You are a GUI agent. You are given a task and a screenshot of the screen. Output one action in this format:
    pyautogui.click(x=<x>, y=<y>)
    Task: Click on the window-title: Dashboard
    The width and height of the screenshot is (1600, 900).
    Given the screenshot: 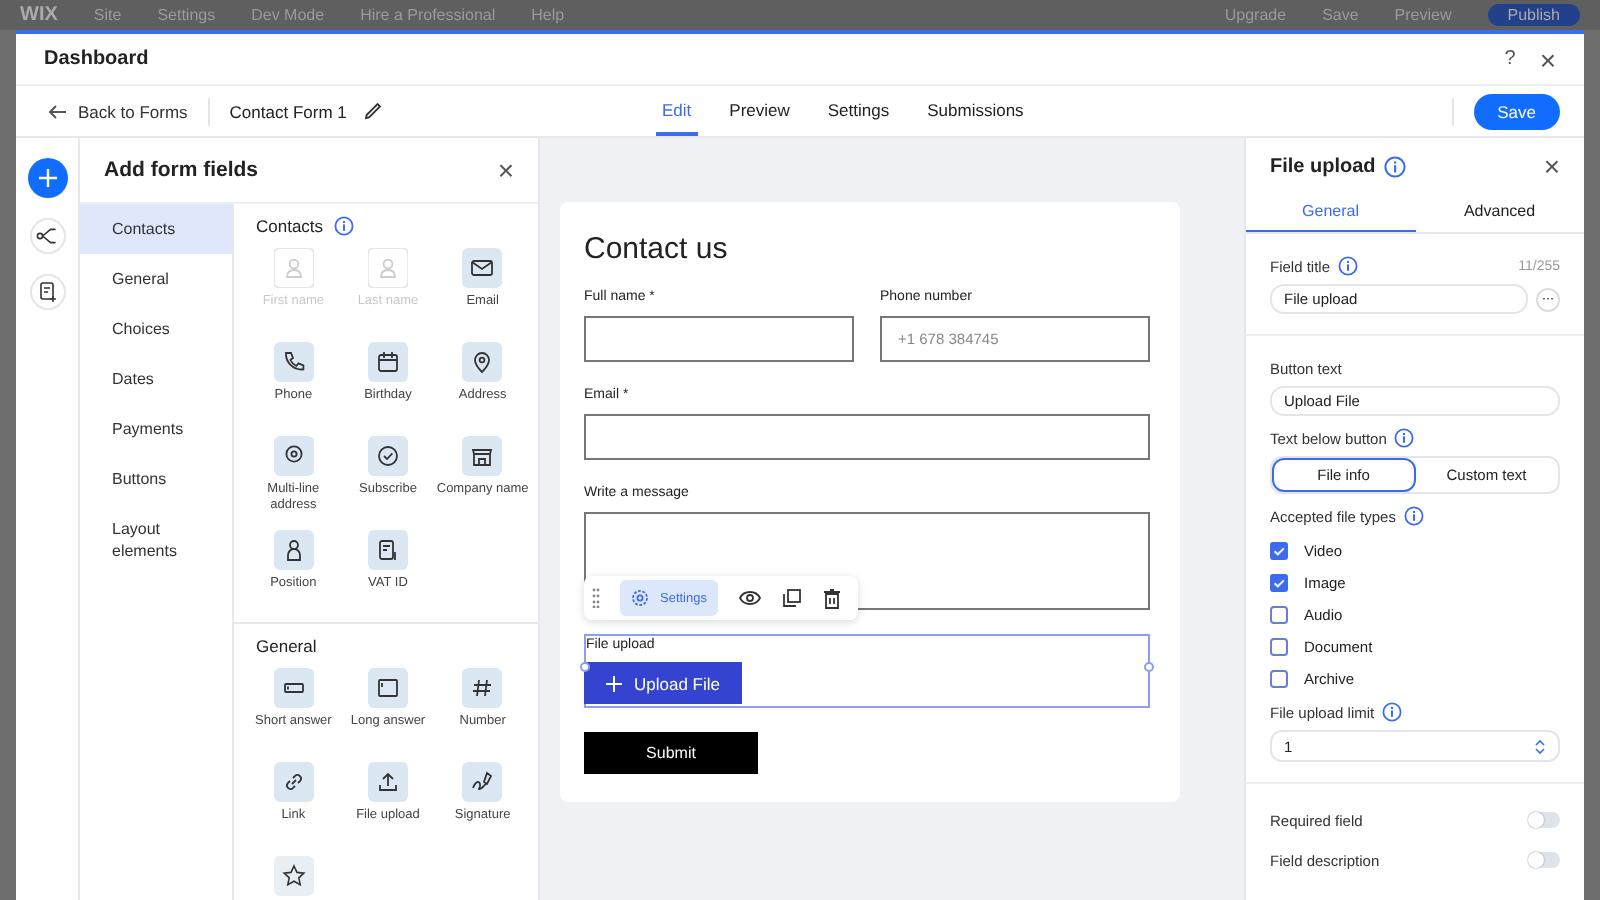 What is the action you would take?
    pyautogui.click(x=96, y=59)
    